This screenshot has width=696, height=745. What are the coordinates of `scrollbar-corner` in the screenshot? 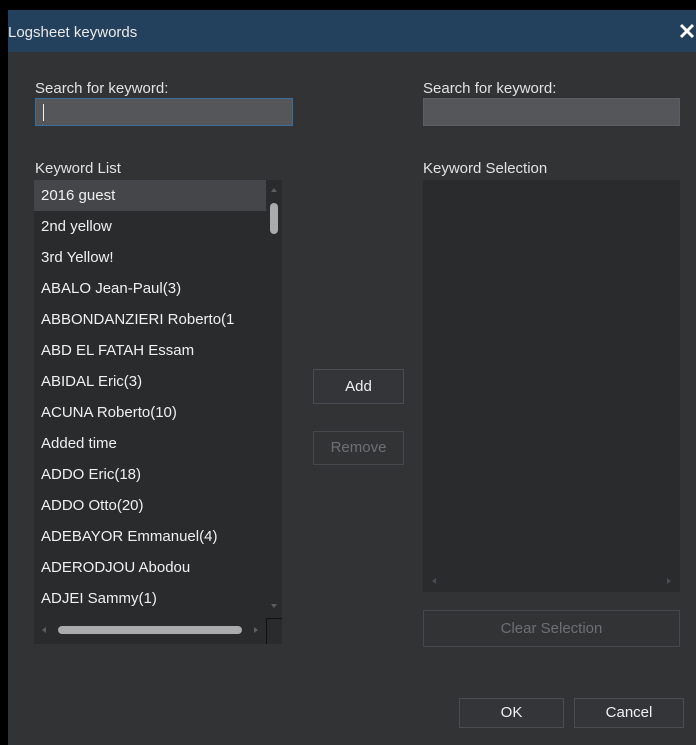 It's located at (274, 630).